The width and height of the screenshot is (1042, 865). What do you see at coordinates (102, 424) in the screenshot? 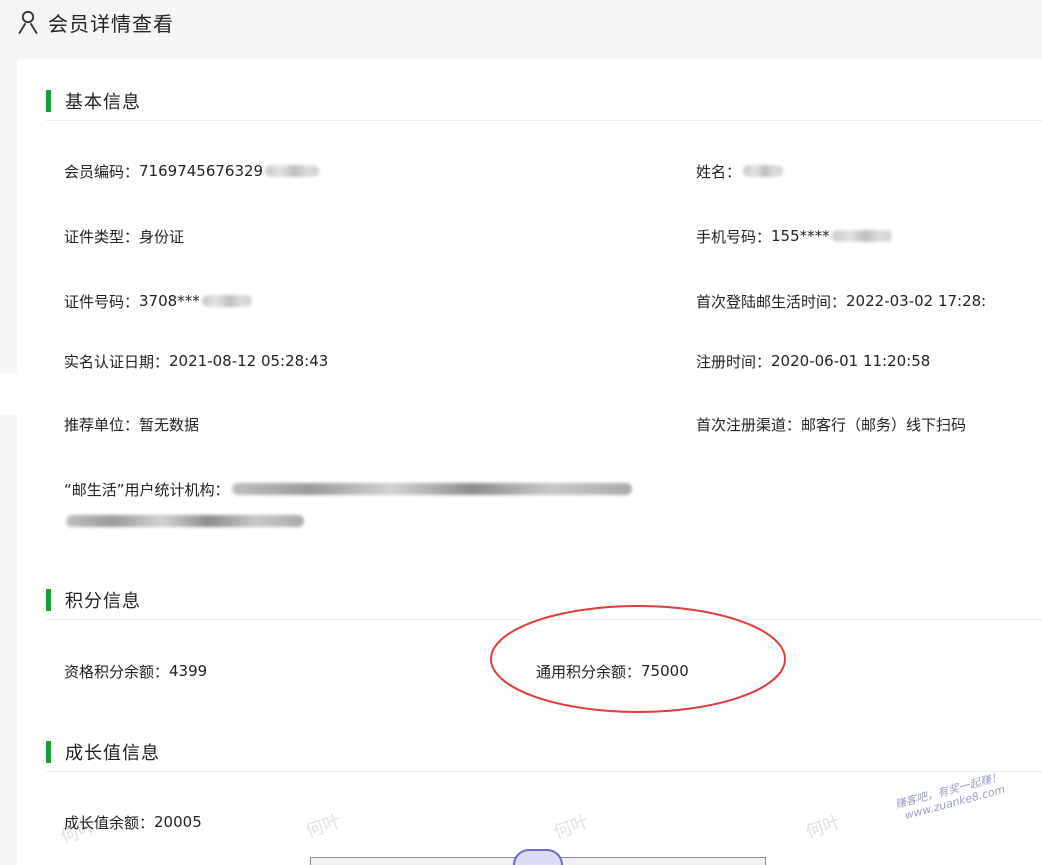
I see `field-label: 推荐单位：` at bounding box center [102, 424].